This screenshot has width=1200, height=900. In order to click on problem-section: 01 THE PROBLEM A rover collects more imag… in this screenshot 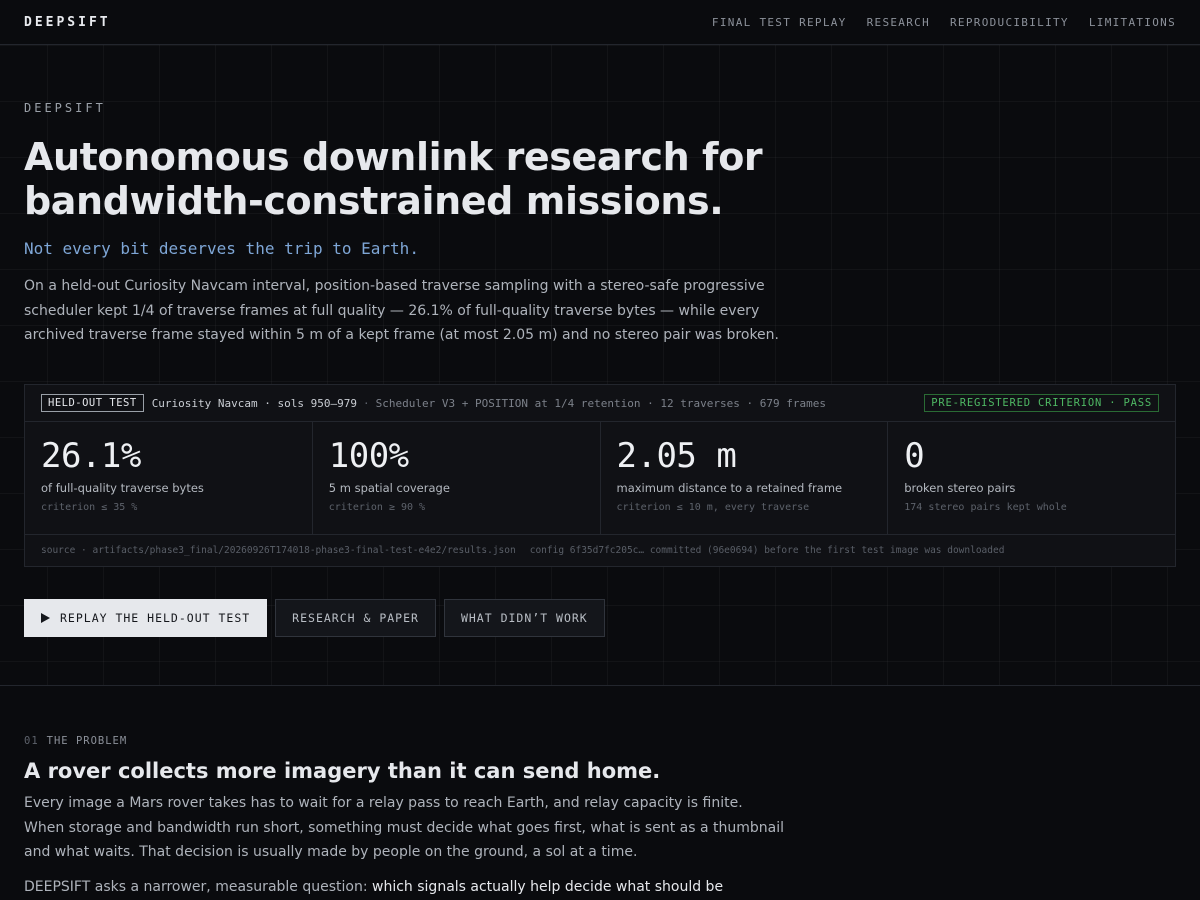, I will do `click(404, 817)`.